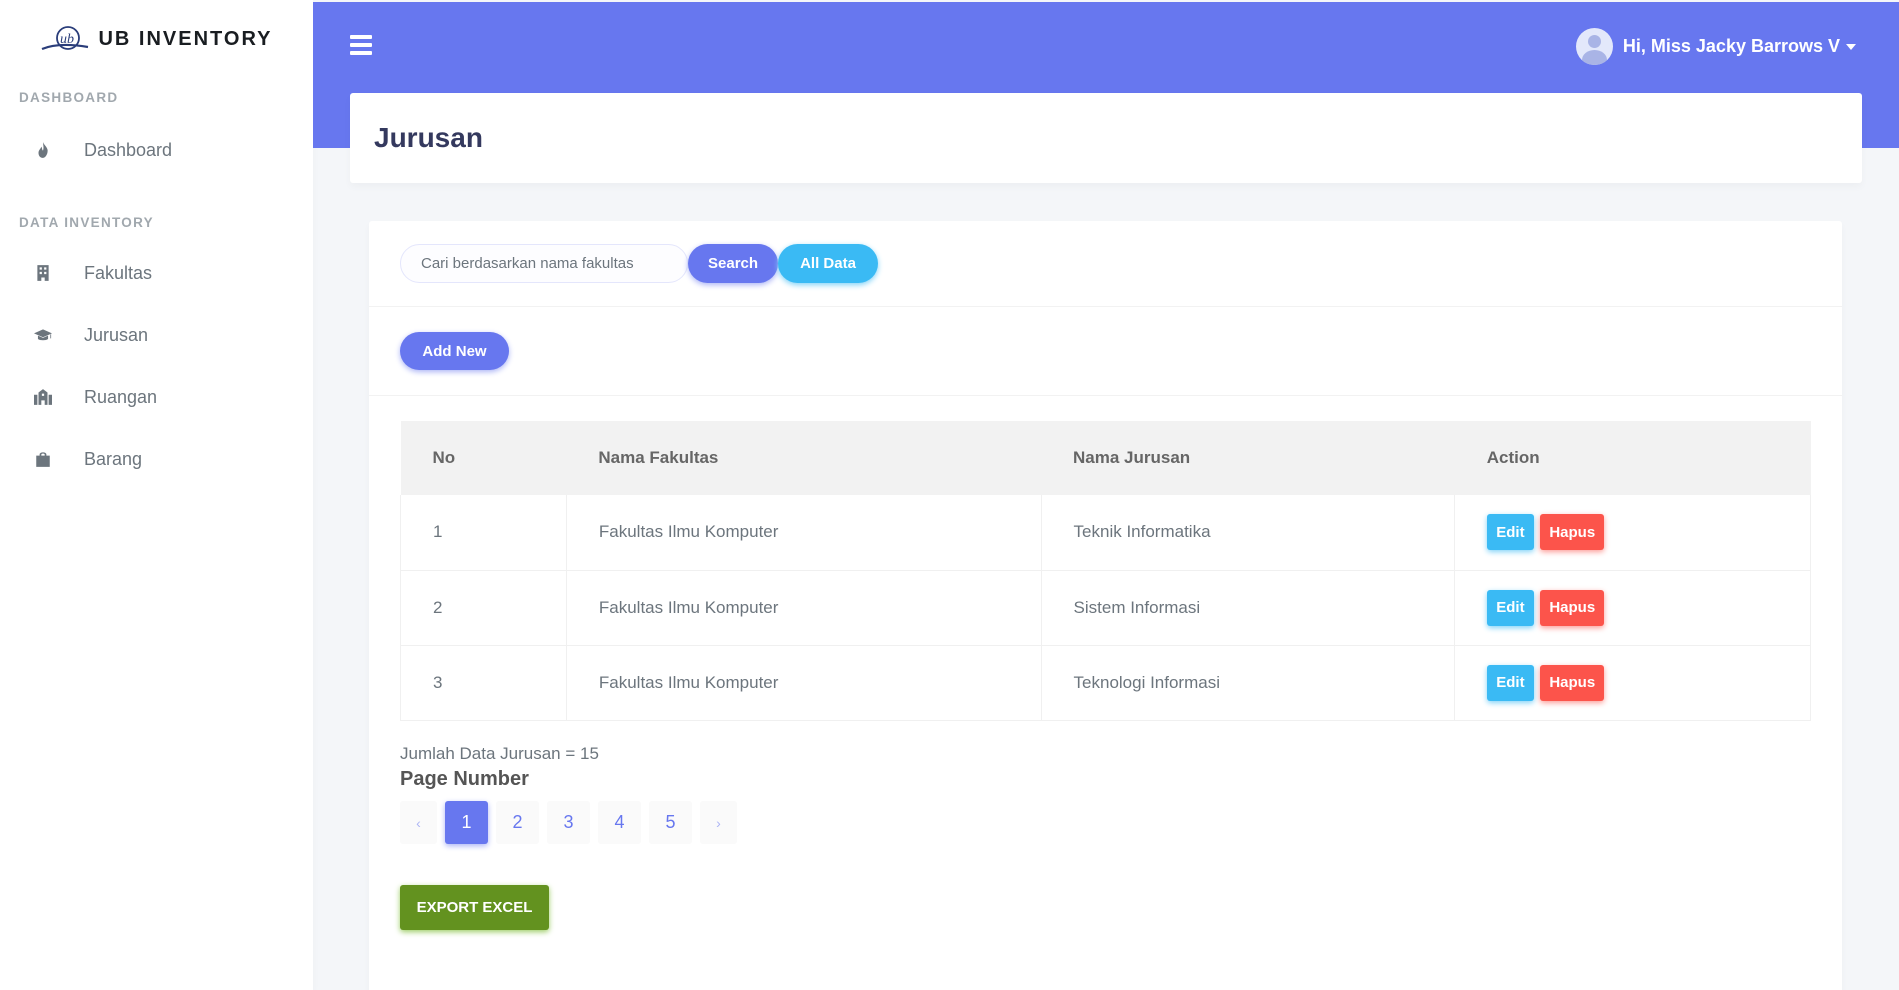 The image size is (1899, 990). Describe the element at coordinates (418, 822) in the screenshot. I see `page-prev-button: ‹` at that location.